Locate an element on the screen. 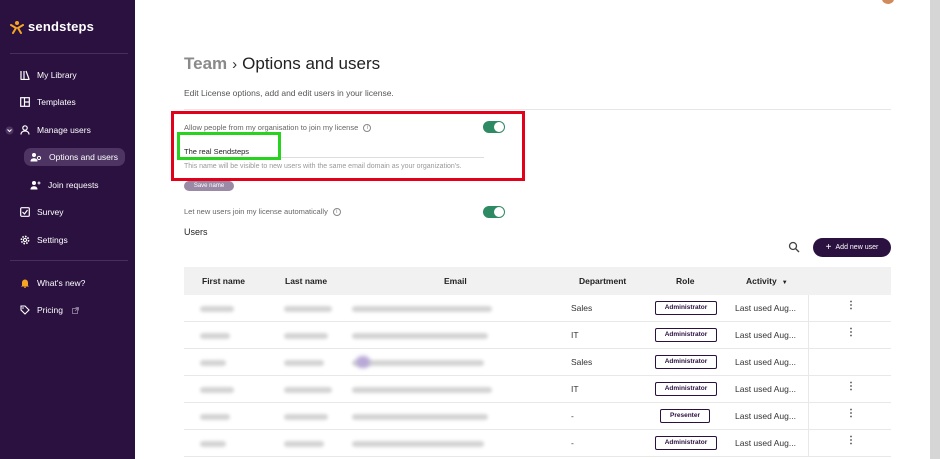 This screenshot has width=940, height=459. sidebar-item-pricing: Pricing is located at coordinates (49, 310).